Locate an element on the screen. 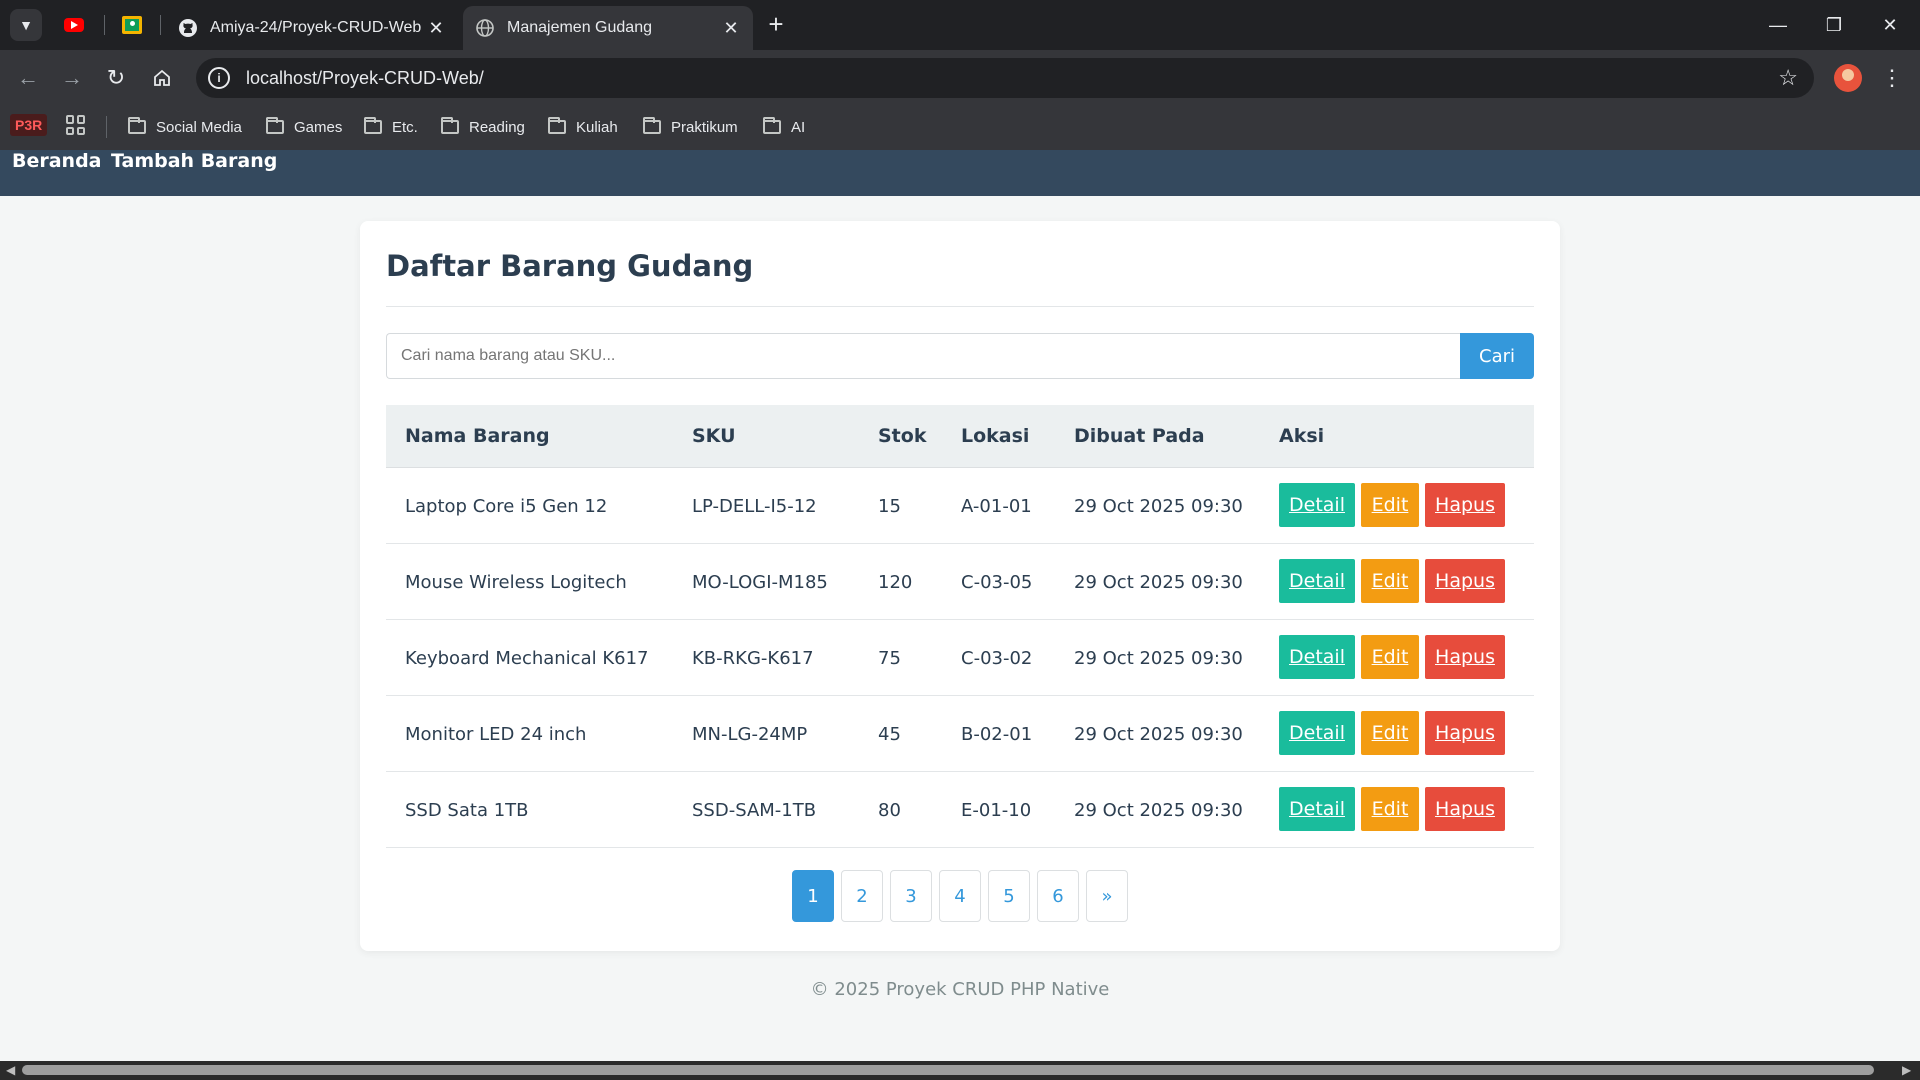  home-icon is located at coordinates (162, 77).